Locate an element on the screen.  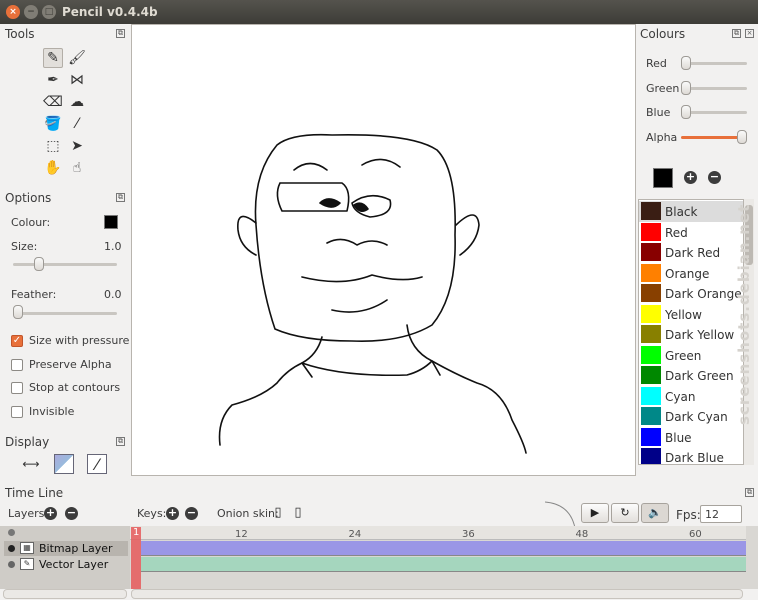
sound-button: 🔈 is located at coordinates (655, 513).